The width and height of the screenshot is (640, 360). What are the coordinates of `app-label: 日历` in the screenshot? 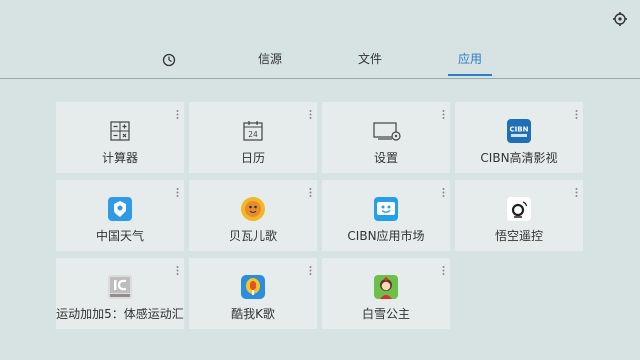 It's located at (252, 158).